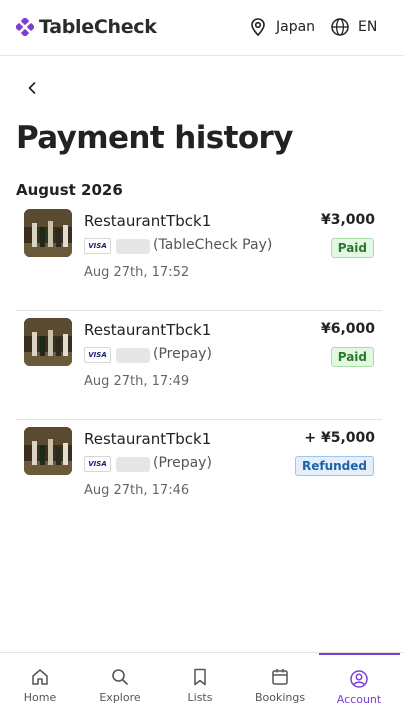 The height and width of the screenshot is (719, 404). Describe the element at coordinates (137, 490) in the screenshot. I see `payment-time: Aug 27th, 17:46` at that location.